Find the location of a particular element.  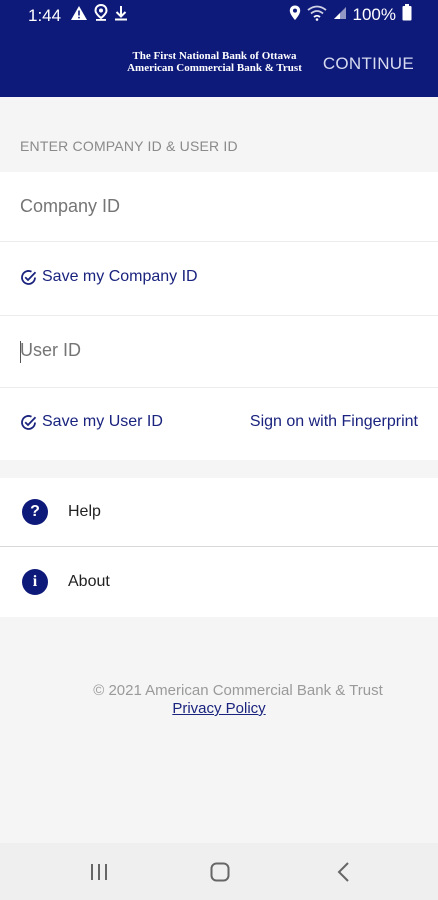

android-nav-bar is located at coordinates (219, 871).